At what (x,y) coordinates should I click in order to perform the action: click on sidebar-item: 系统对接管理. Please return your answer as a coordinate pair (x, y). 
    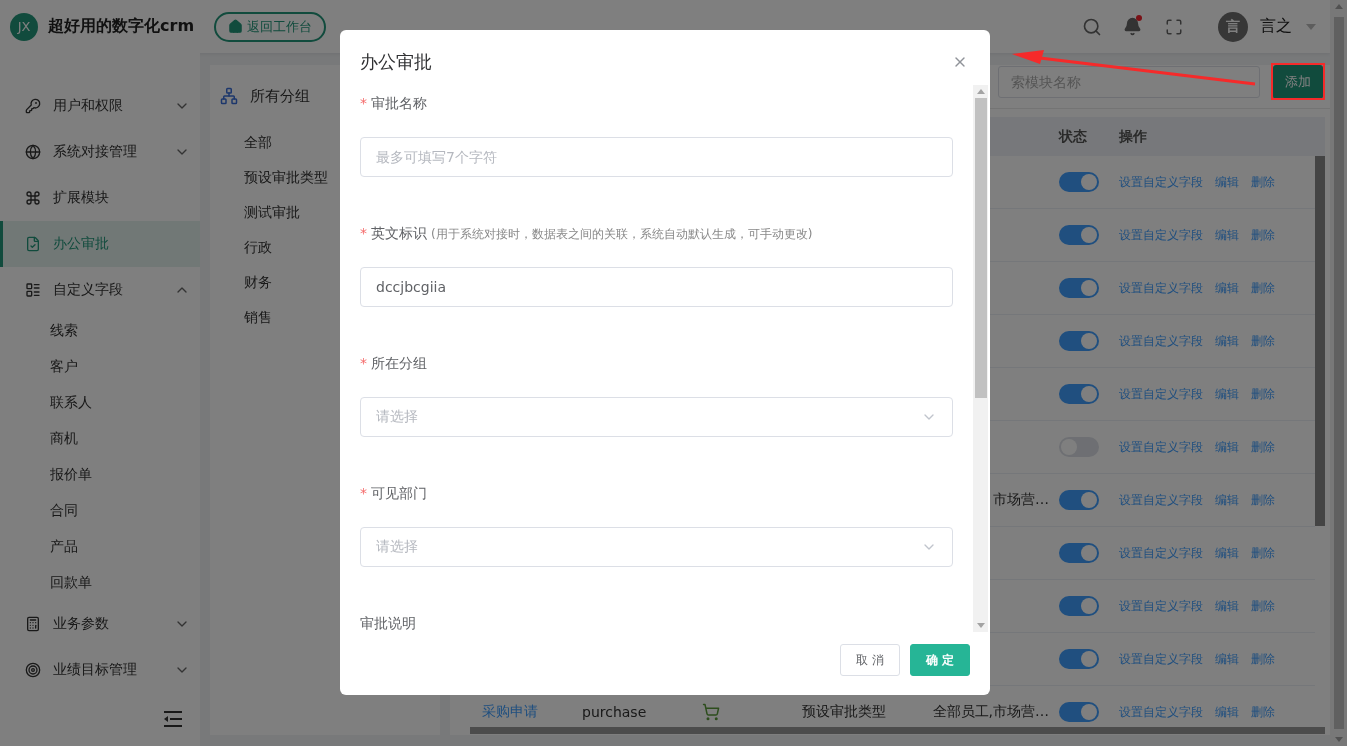
    Looking at the image, I should click on (100, 152).